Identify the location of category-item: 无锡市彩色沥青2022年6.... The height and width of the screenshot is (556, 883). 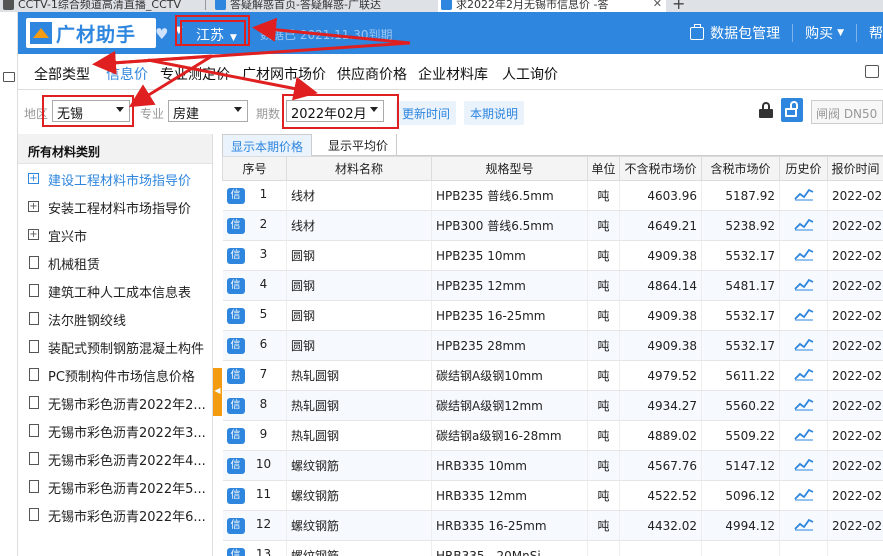
(115, 514).